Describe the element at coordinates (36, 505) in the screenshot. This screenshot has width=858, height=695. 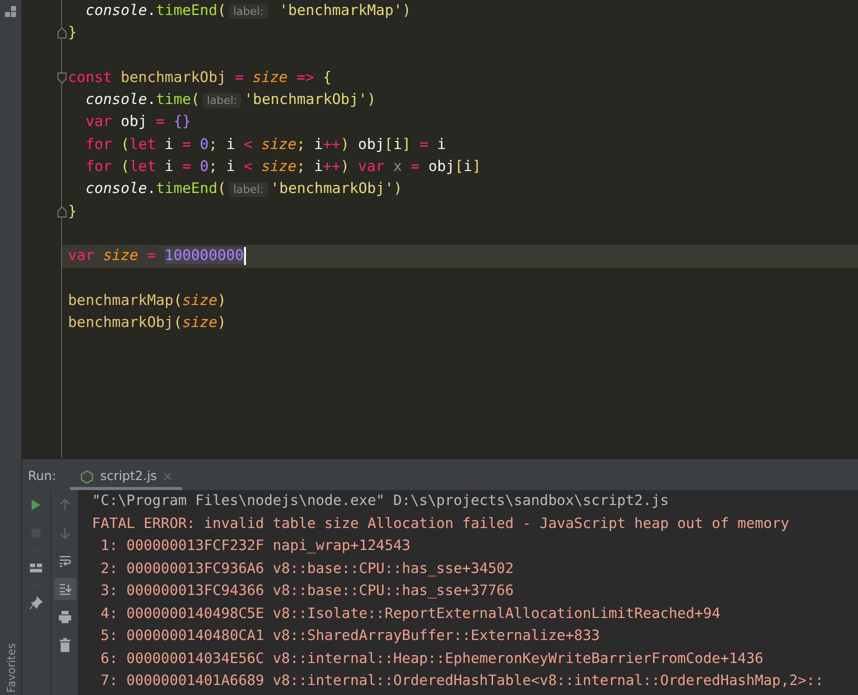
I see `run-icon` at that location.